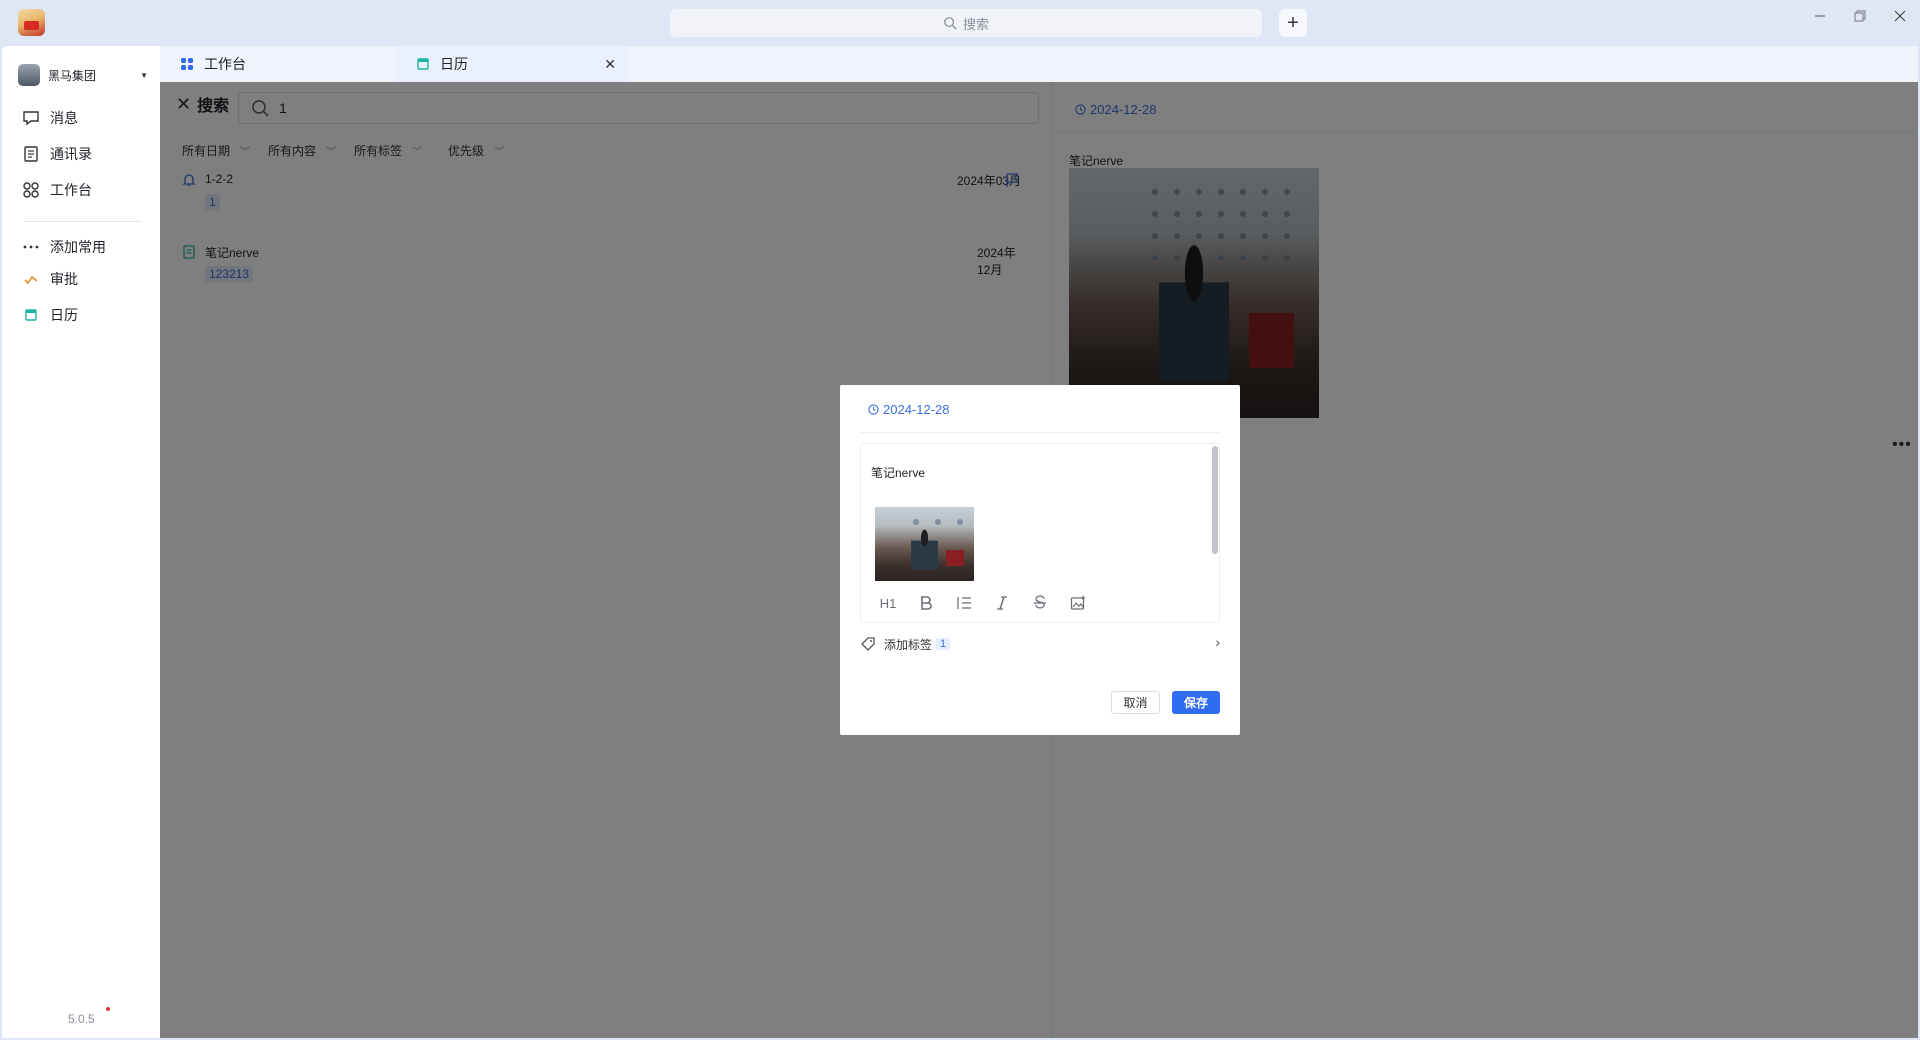 This screenshot has width=1920, height=1040. I want to click on insert-image-icon, so click(1078, 603).